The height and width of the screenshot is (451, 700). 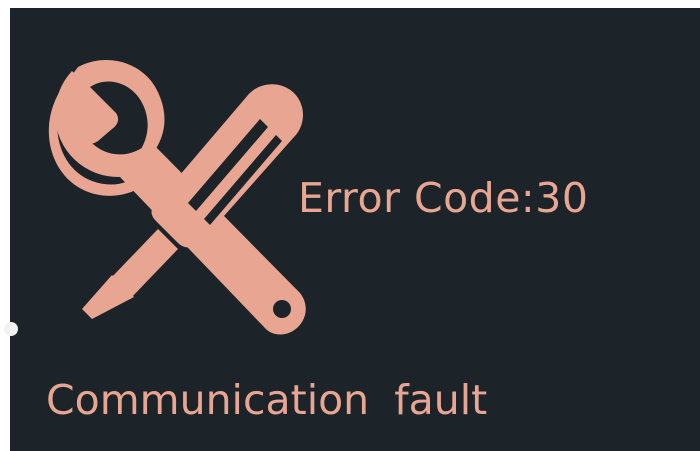 I want to click on edge-marker, so click(x=11, y=329).